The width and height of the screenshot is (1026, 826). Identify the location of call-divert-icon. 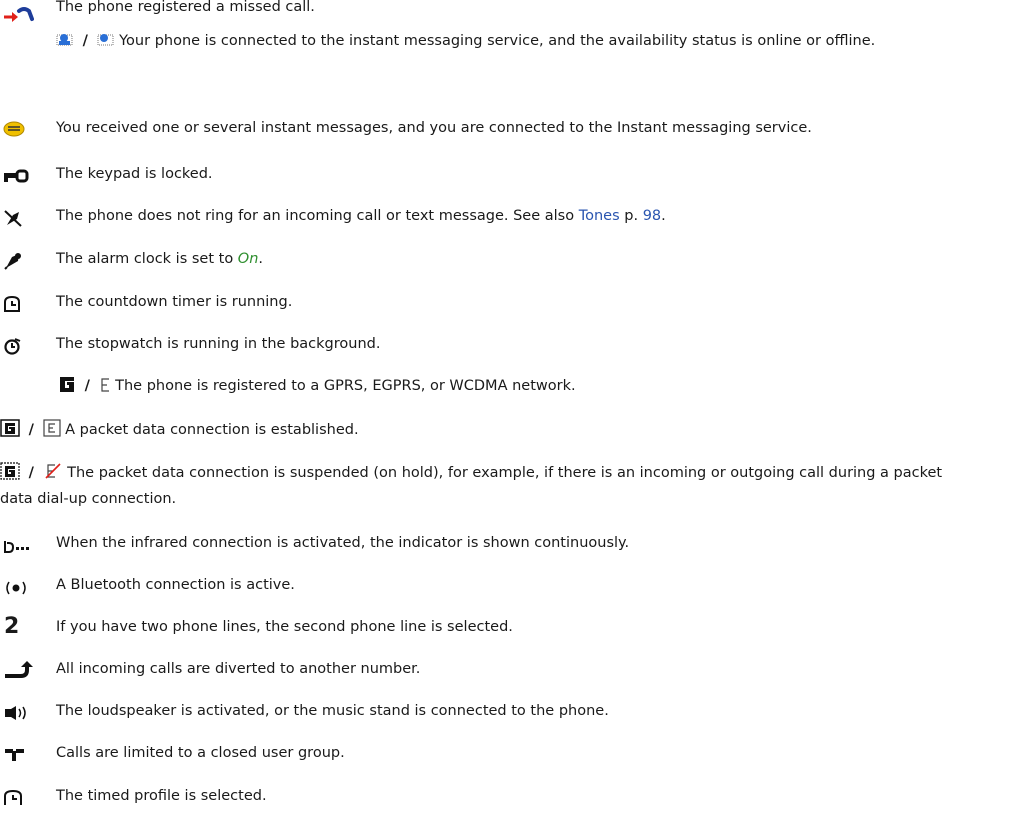
(19, 669).